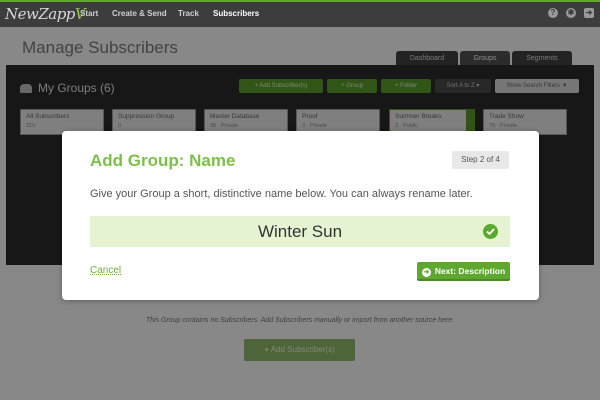 The height and width of the screenshot is (400, 600). I want to click on arrow-right-icon: ➔, so click(426, 272).